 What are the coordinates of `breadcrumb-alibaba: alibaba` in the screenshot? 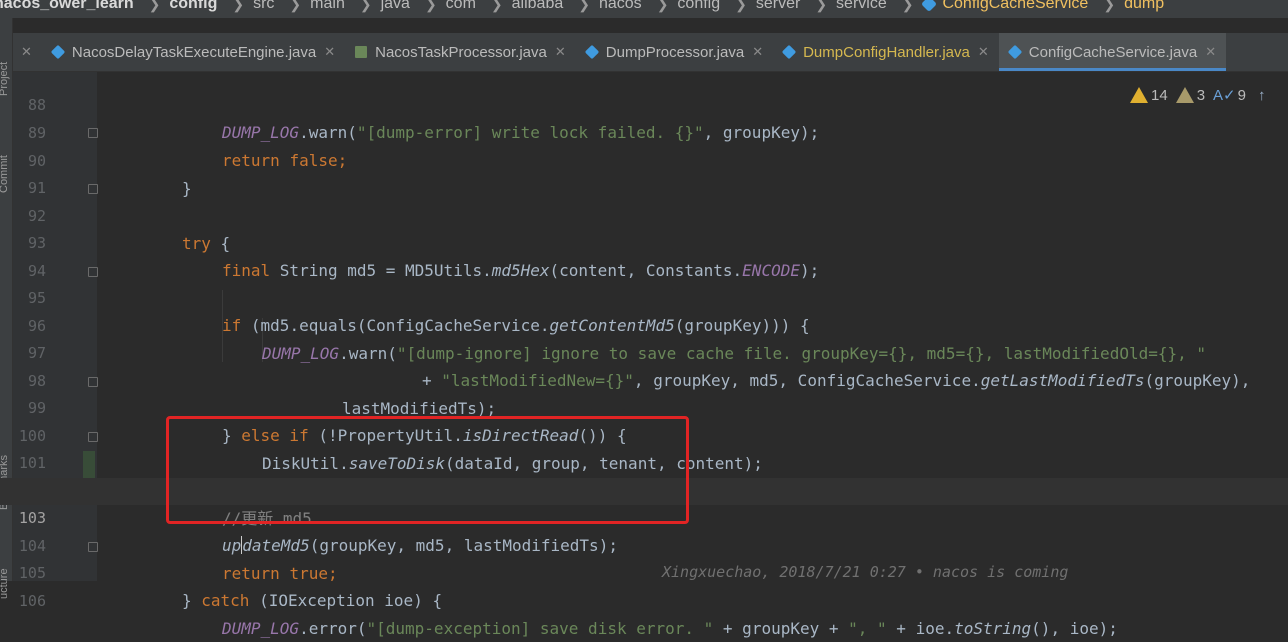 It's located at (538, 6).